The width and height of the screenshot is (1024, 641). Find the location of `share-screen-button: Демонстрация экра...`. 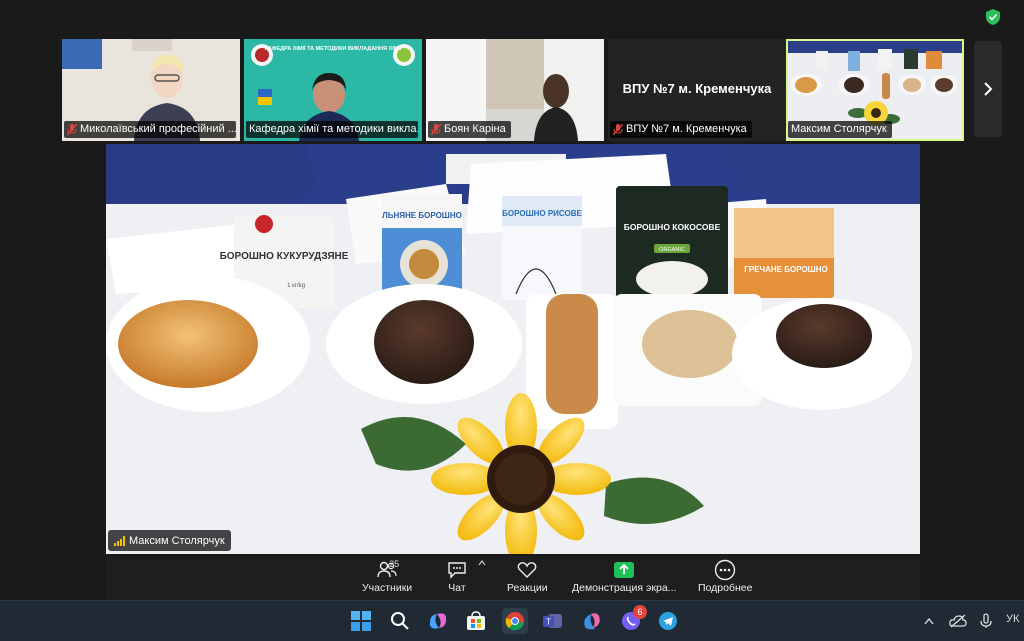

share-screen-button: Демонстрация экра... is located at coordinates (624, 576).